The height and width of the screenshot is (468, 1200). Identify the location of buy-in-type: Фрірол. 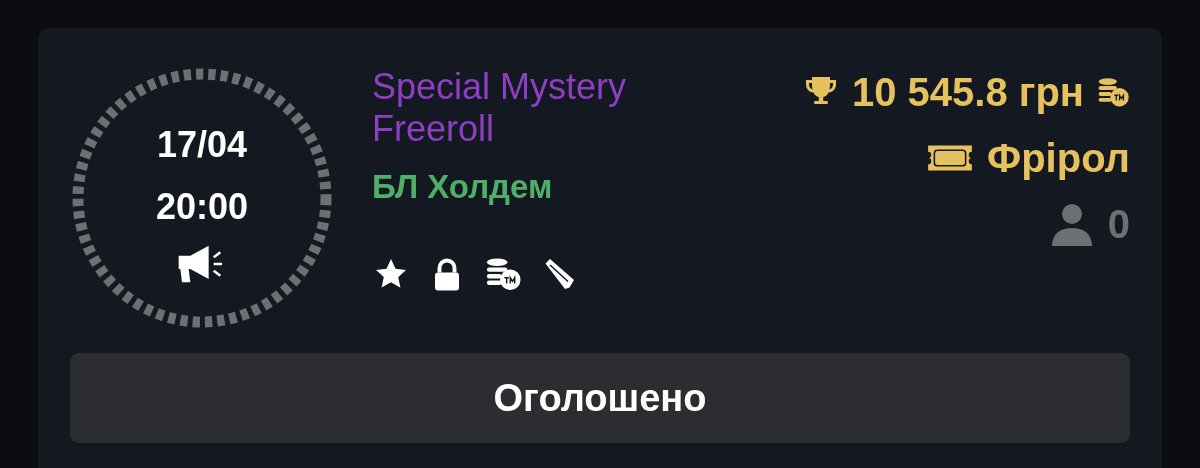
(1058, 158).